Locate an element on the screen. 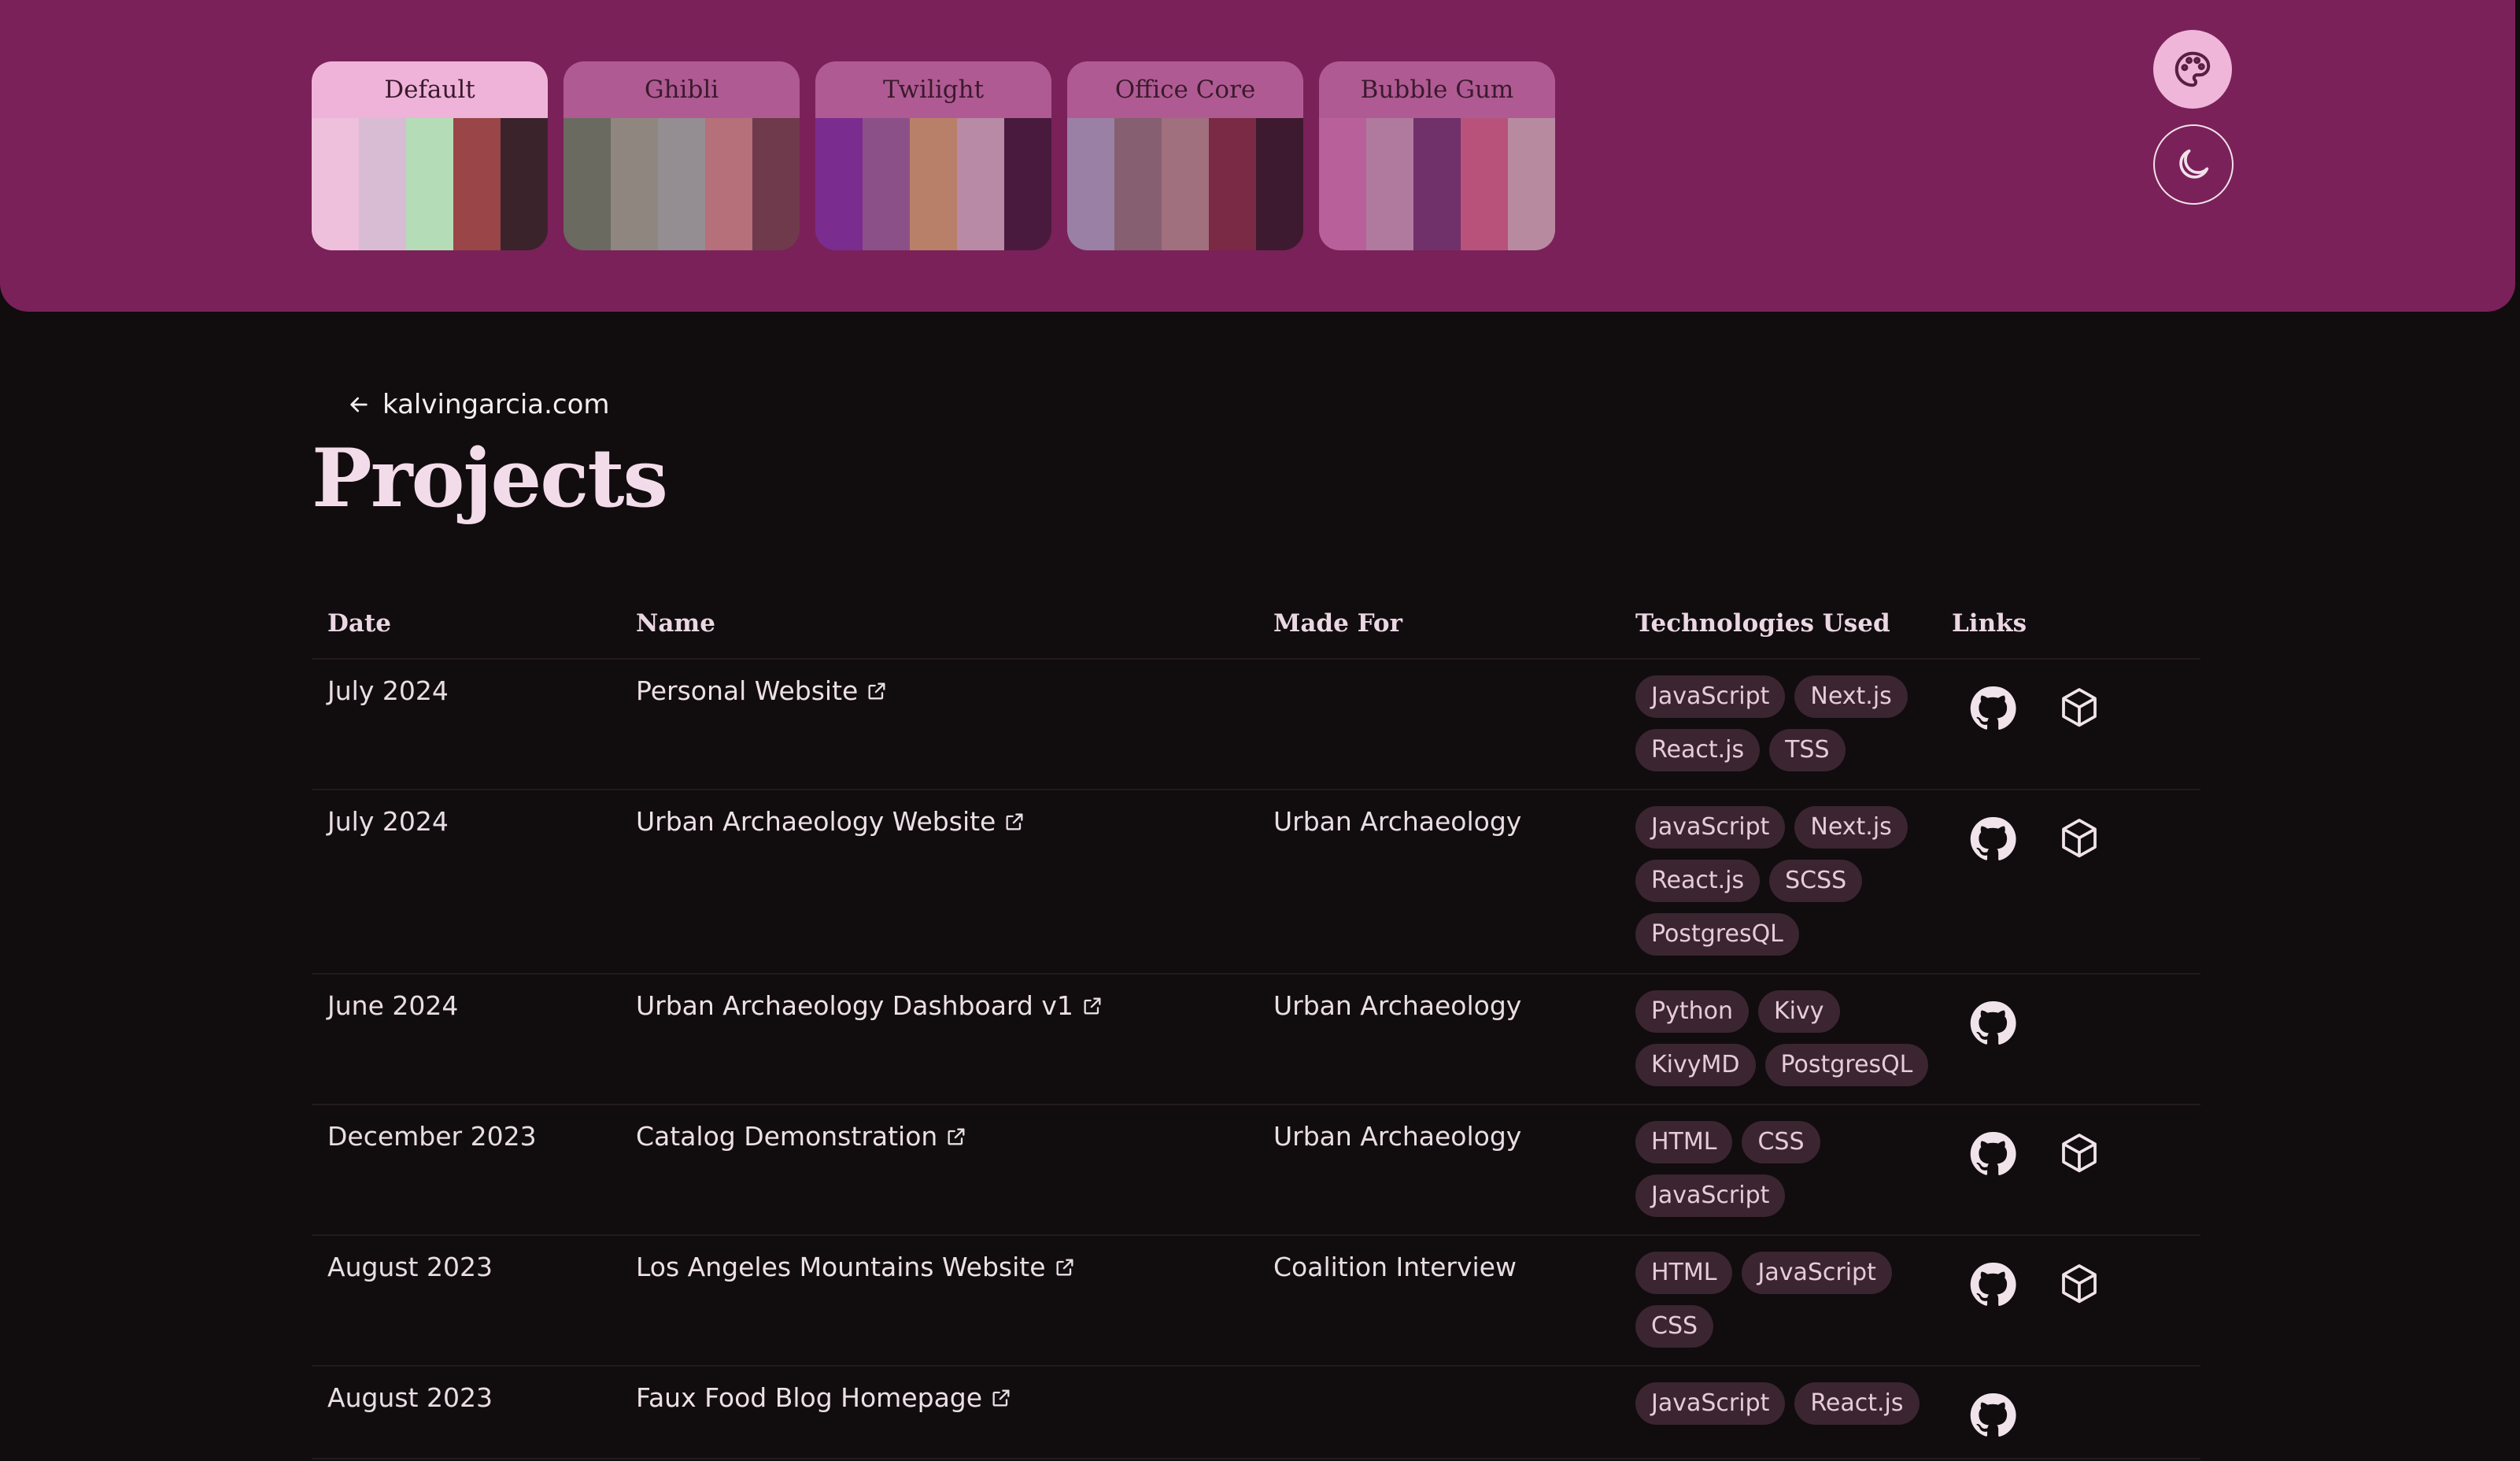  project-name-cell: Catalog Demonstration is located at coordinates (939, 1170).